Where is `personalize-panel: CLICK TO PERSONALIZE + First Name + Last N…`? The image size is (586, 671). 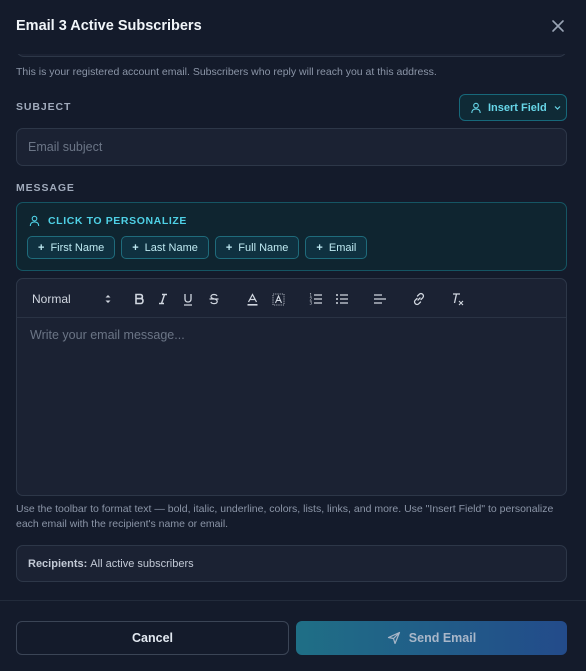
personalize-panel: CLICK TO PERSONALIZE + First Name + Last N… is located at coordinates (291, 236).